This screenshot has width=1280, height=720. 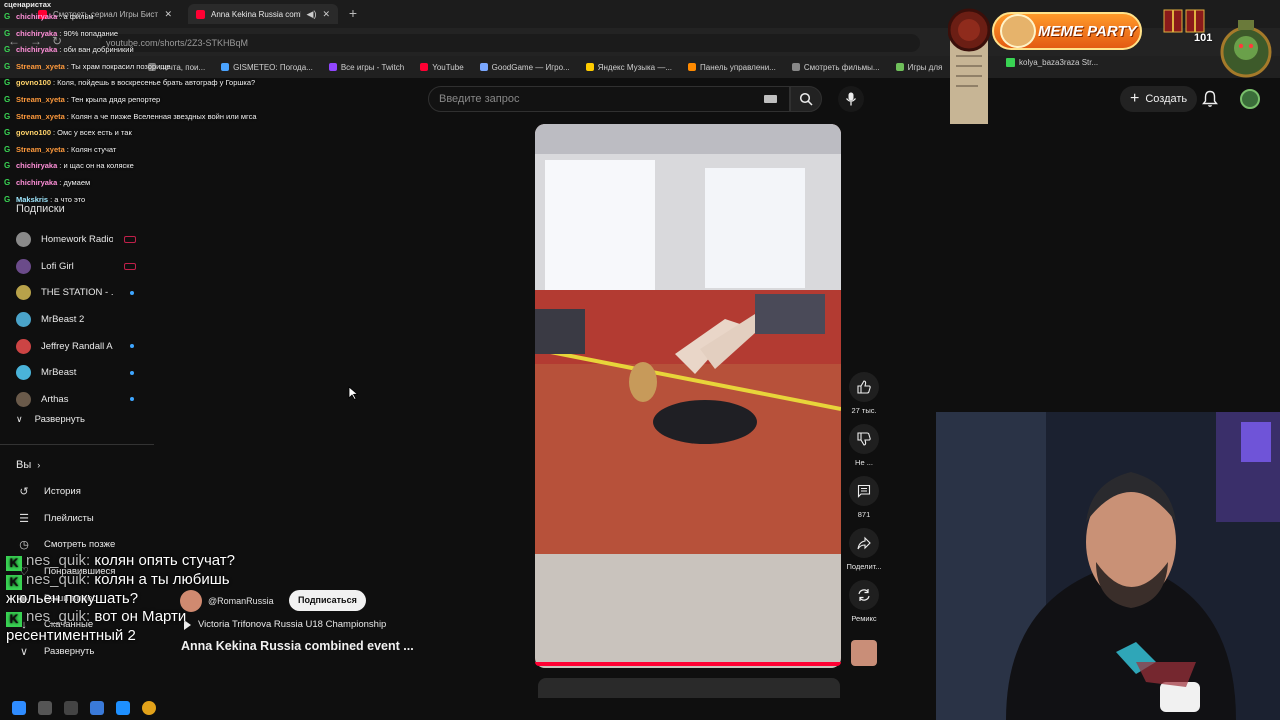 I want to click on subscription-item: MrBeast 2, so click(x=86, y=319).